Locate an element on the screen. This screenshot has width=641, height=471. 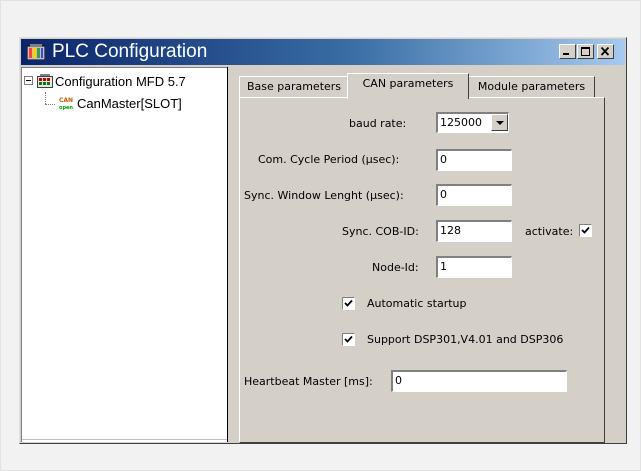
automatic-startup-checkbox is located at coordinates (348, 303).